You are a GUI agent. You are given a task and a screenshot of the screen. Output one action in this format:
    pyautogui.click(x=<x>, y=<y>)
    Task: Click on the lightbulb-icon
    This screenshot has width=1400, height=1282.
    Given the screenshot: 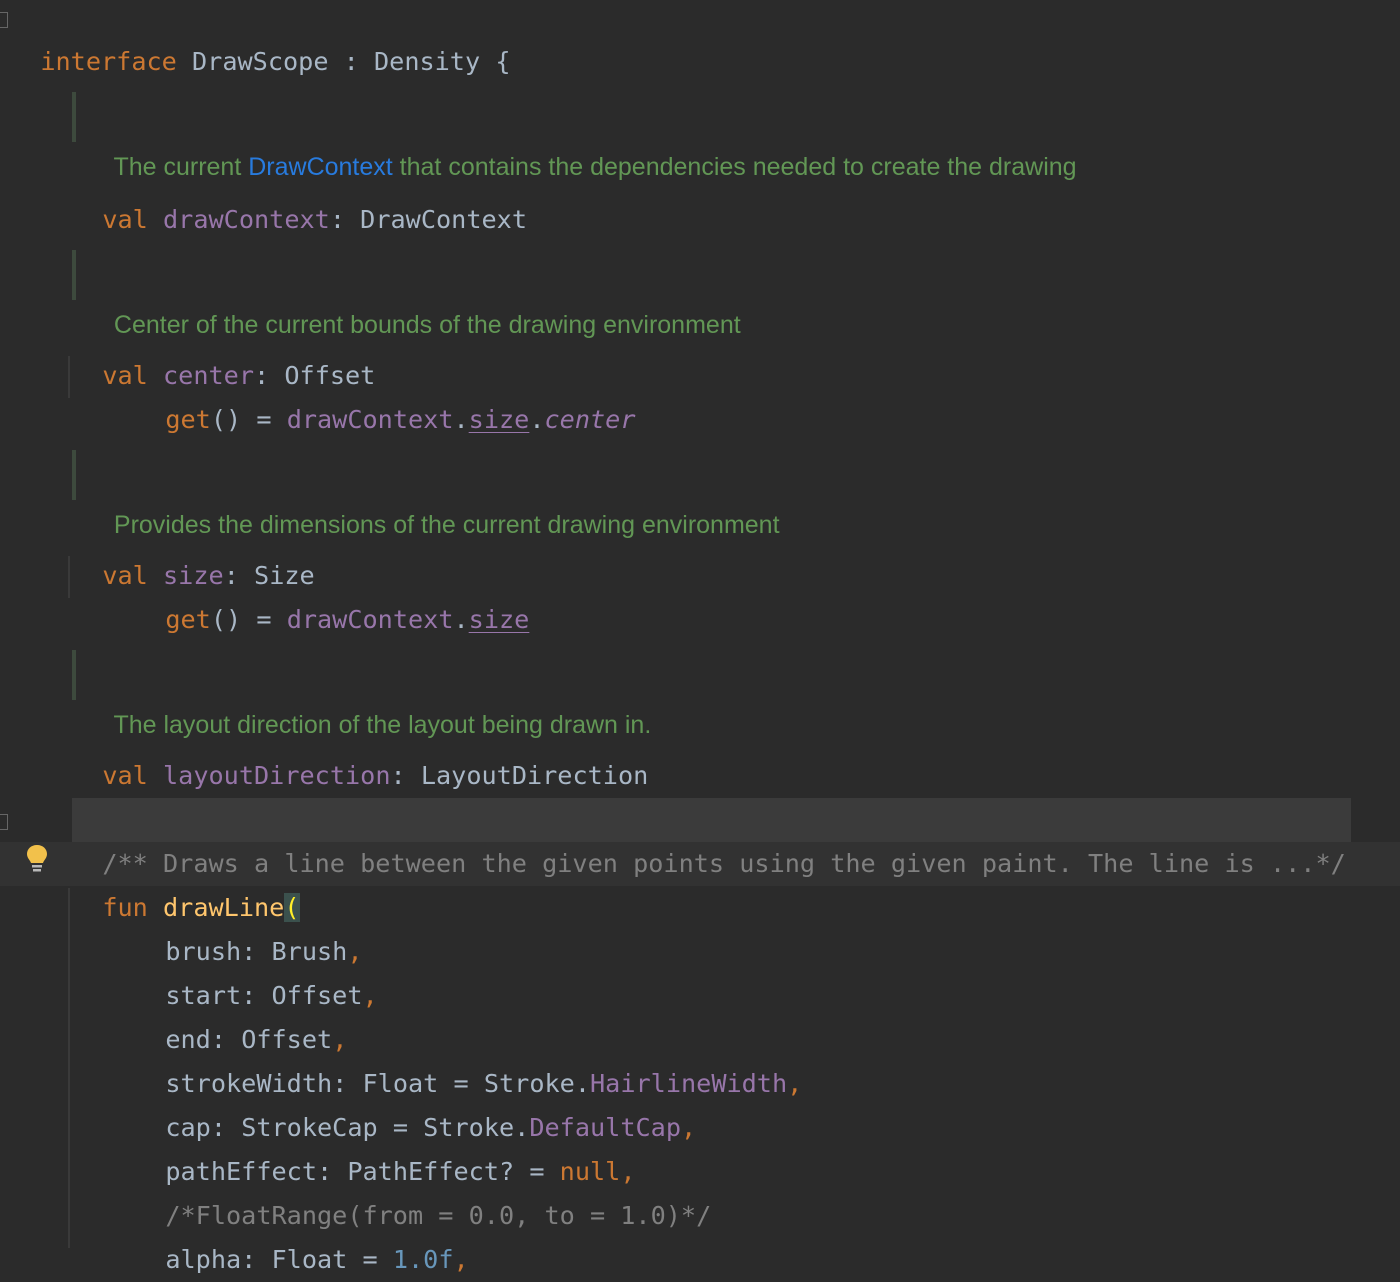 What is the action you would take?
    pyautogui.click(x=37, y=859)
    